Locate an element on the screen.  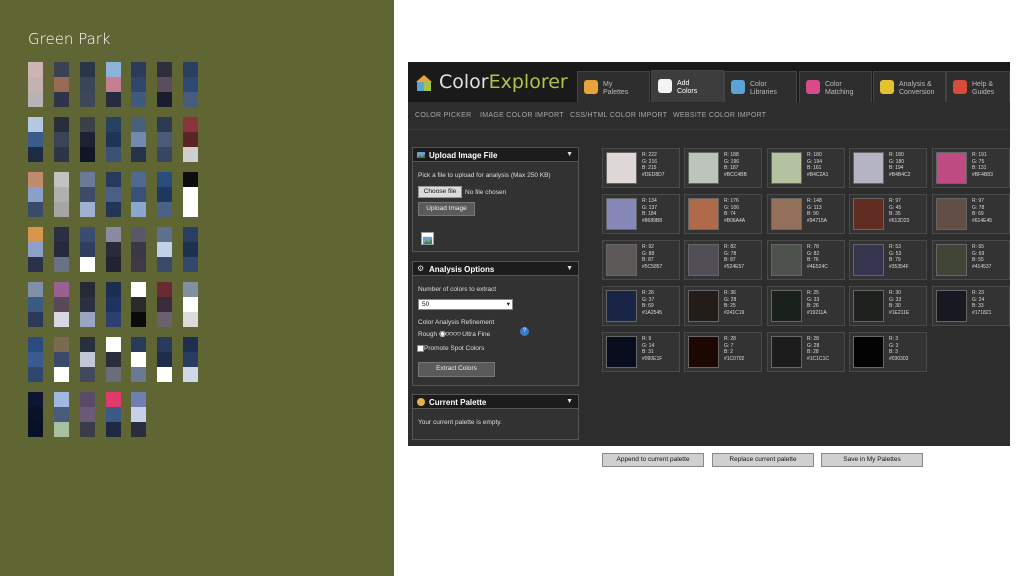
color-swatch: R: 97 G: 78 B: 69 #614E45 is located at coordinates (971, 214).